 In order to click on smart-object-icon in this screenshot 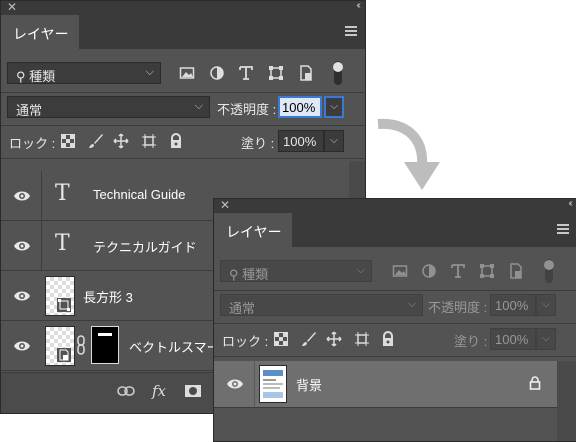, I will do `click(64, 355)`.